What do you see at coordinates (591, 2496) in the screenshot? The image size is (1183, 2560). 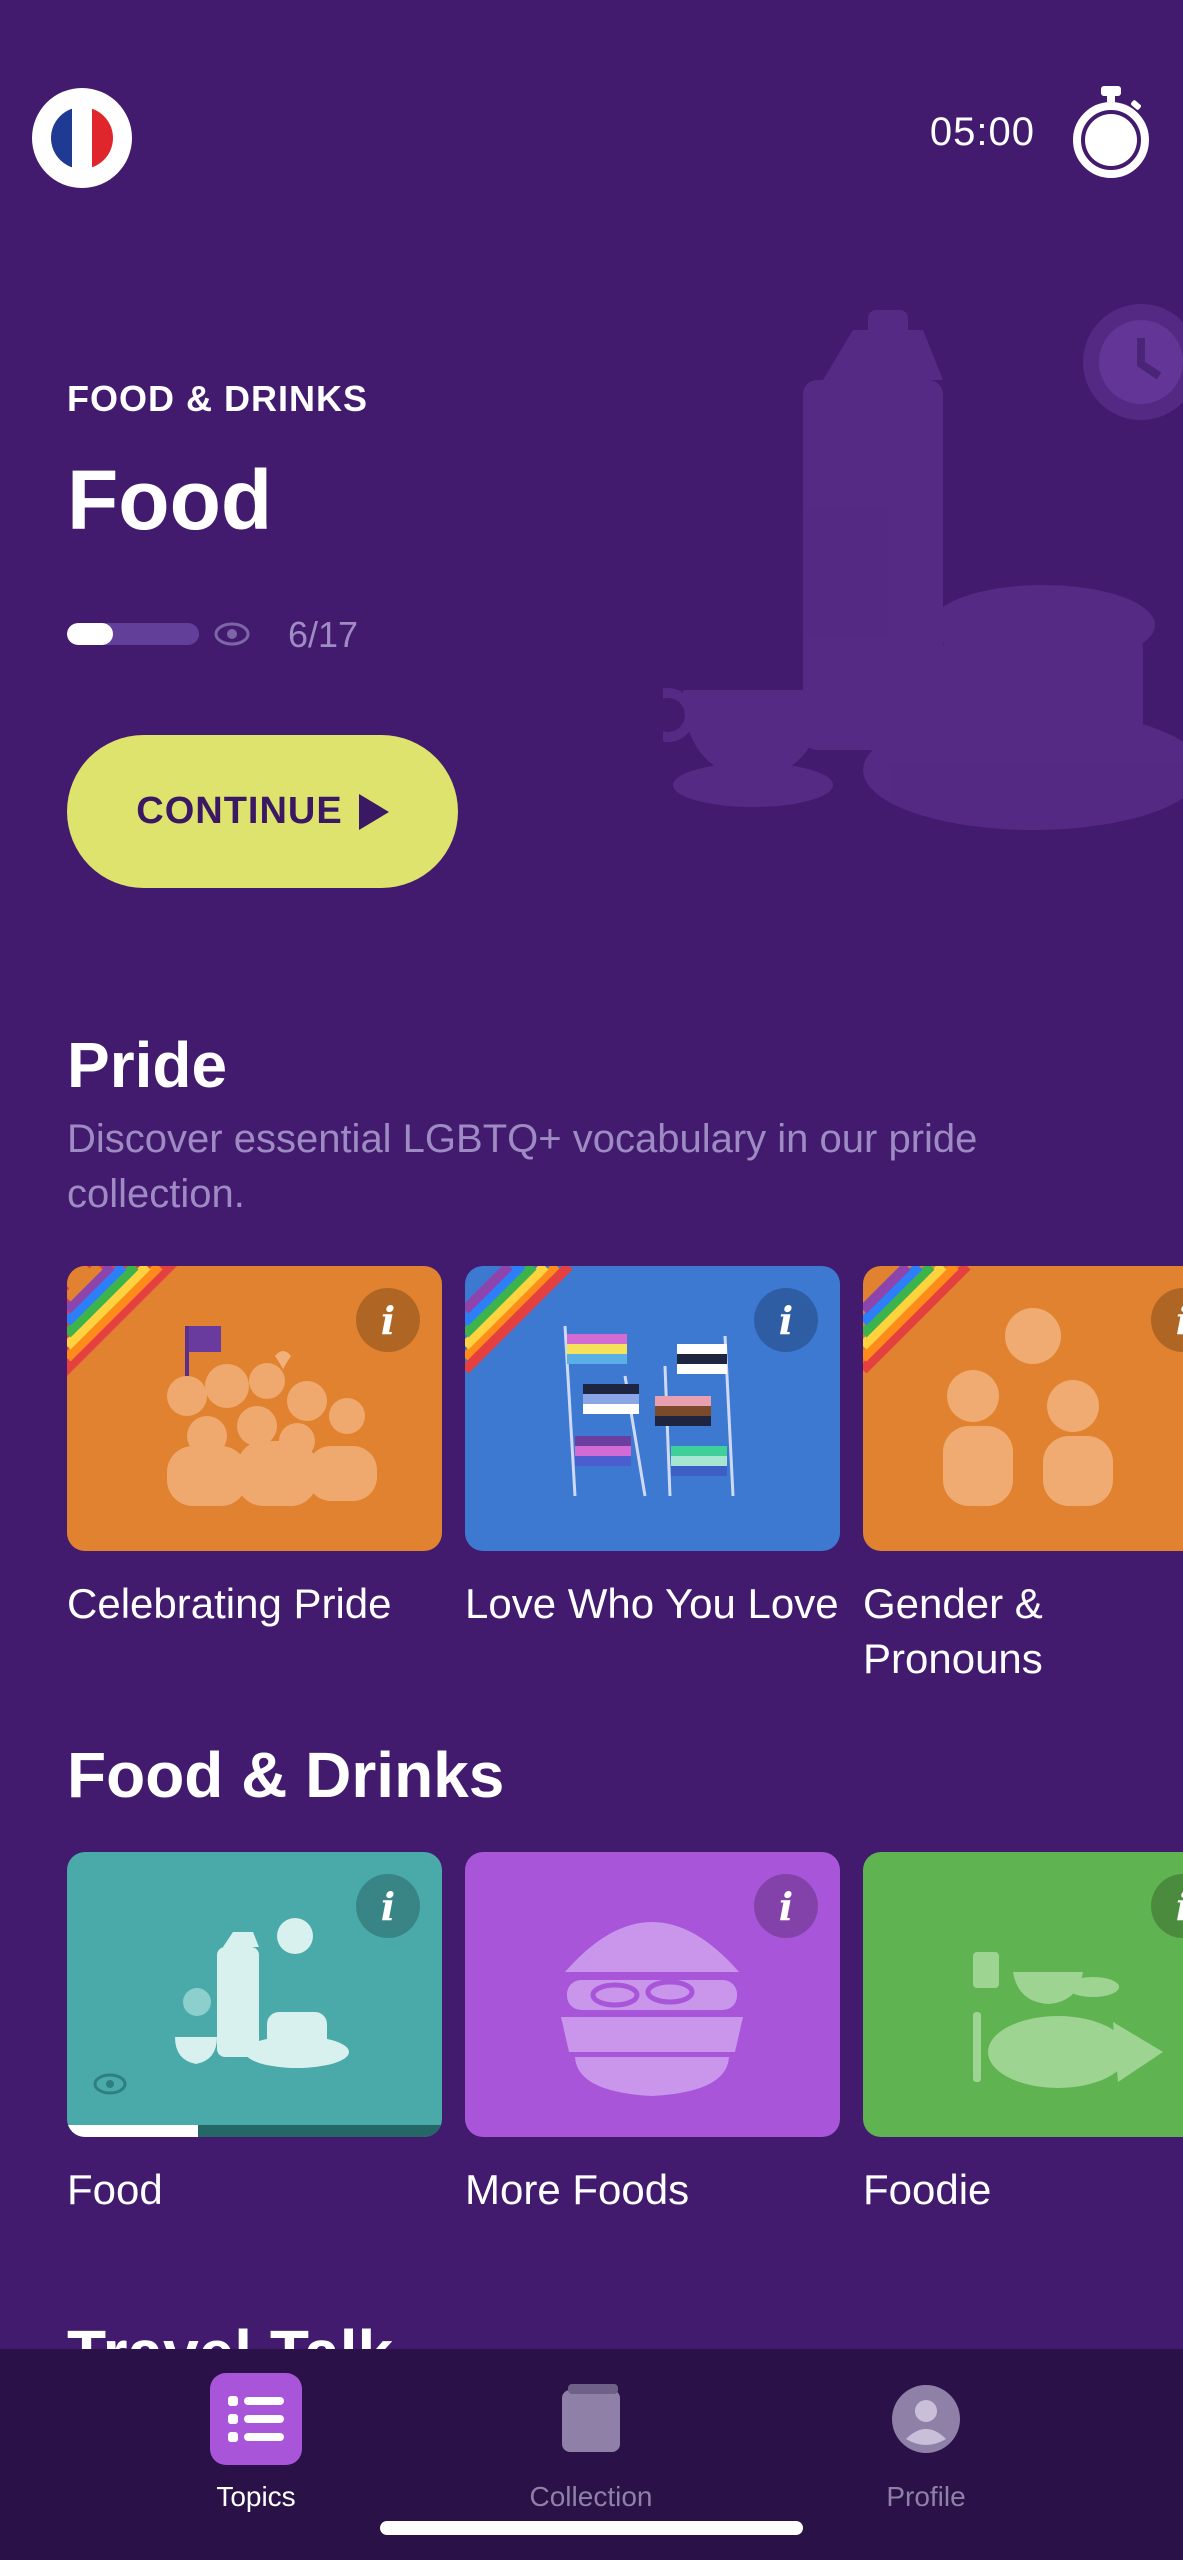 I see `nav-label-collection: Collection` at bounding box center [591, 2496].